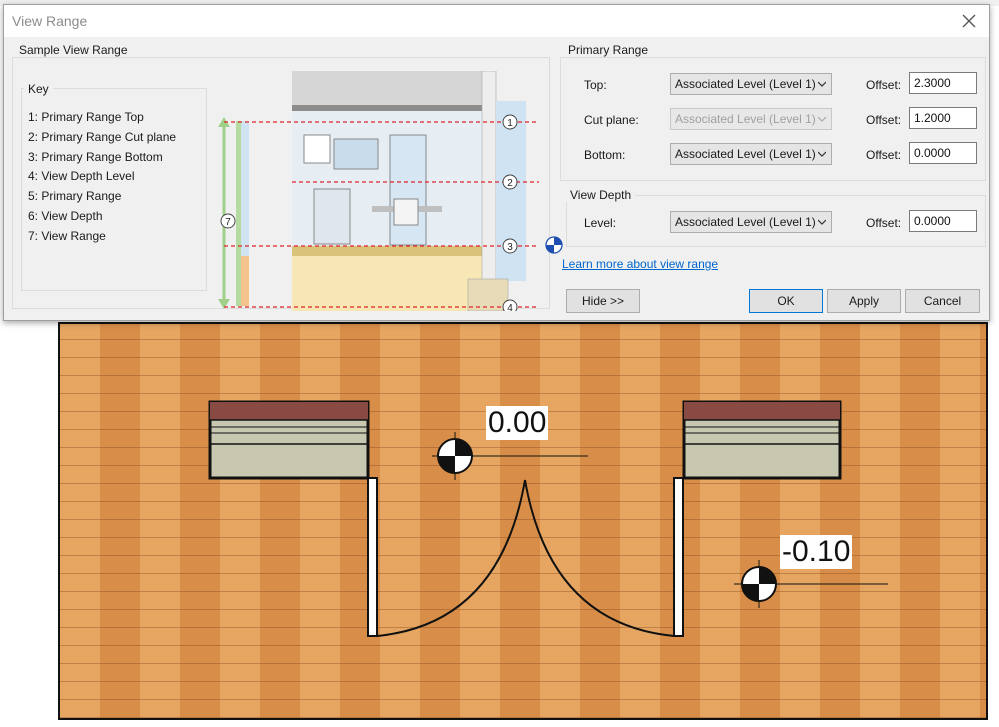  I want to click on elevation-label-2: -0.10, so click(816, 552).